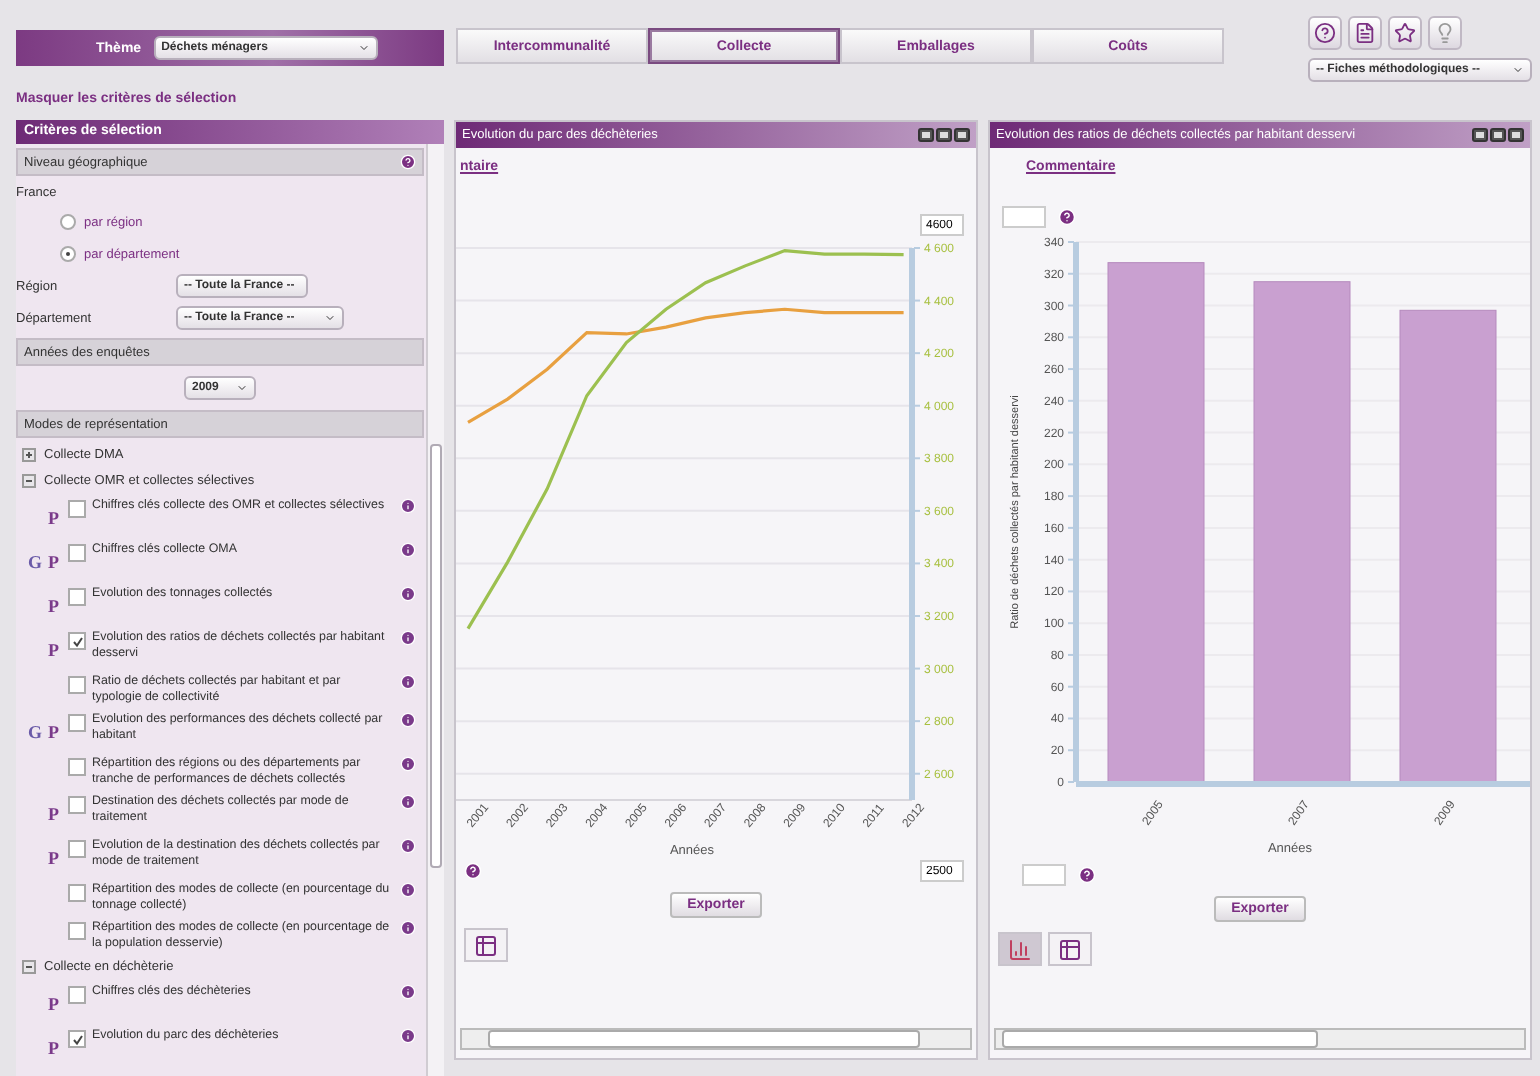 This screenshot has height=1076, width=1540. I want to click on bar-chart-icon, so click(1020, 949).